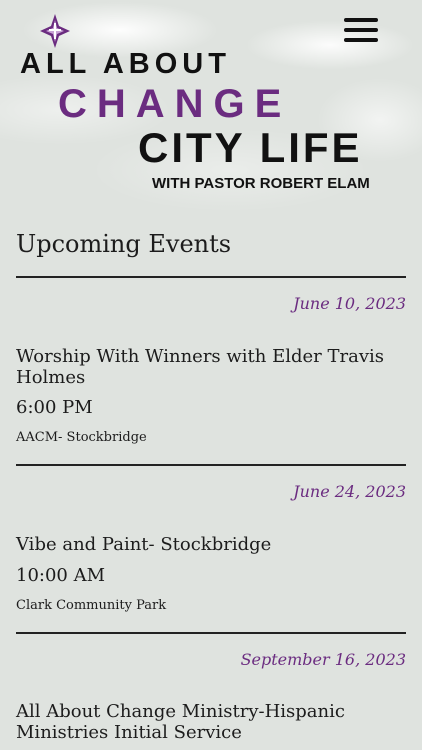 The image size is (422, 750). I want to click on cross-star-icon, so click(55, 31).